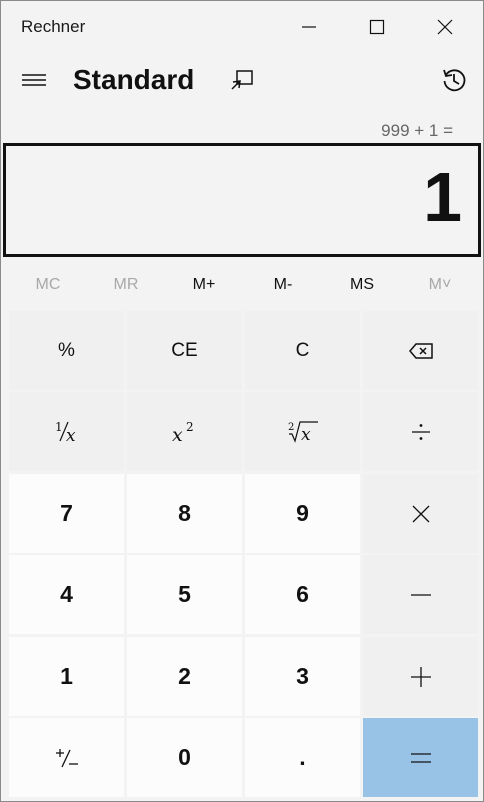 This screenshot has height=802, width=484. I want to click on square-root-button: 2 x, so click(302, 431).